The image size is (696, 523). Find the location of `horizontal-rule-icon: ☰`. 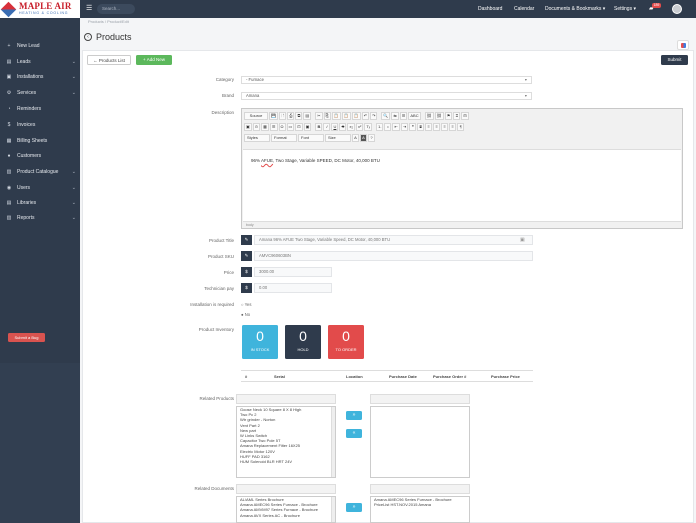

horizontal-rule-icon: ☰ is located at coordinates (273, 127).